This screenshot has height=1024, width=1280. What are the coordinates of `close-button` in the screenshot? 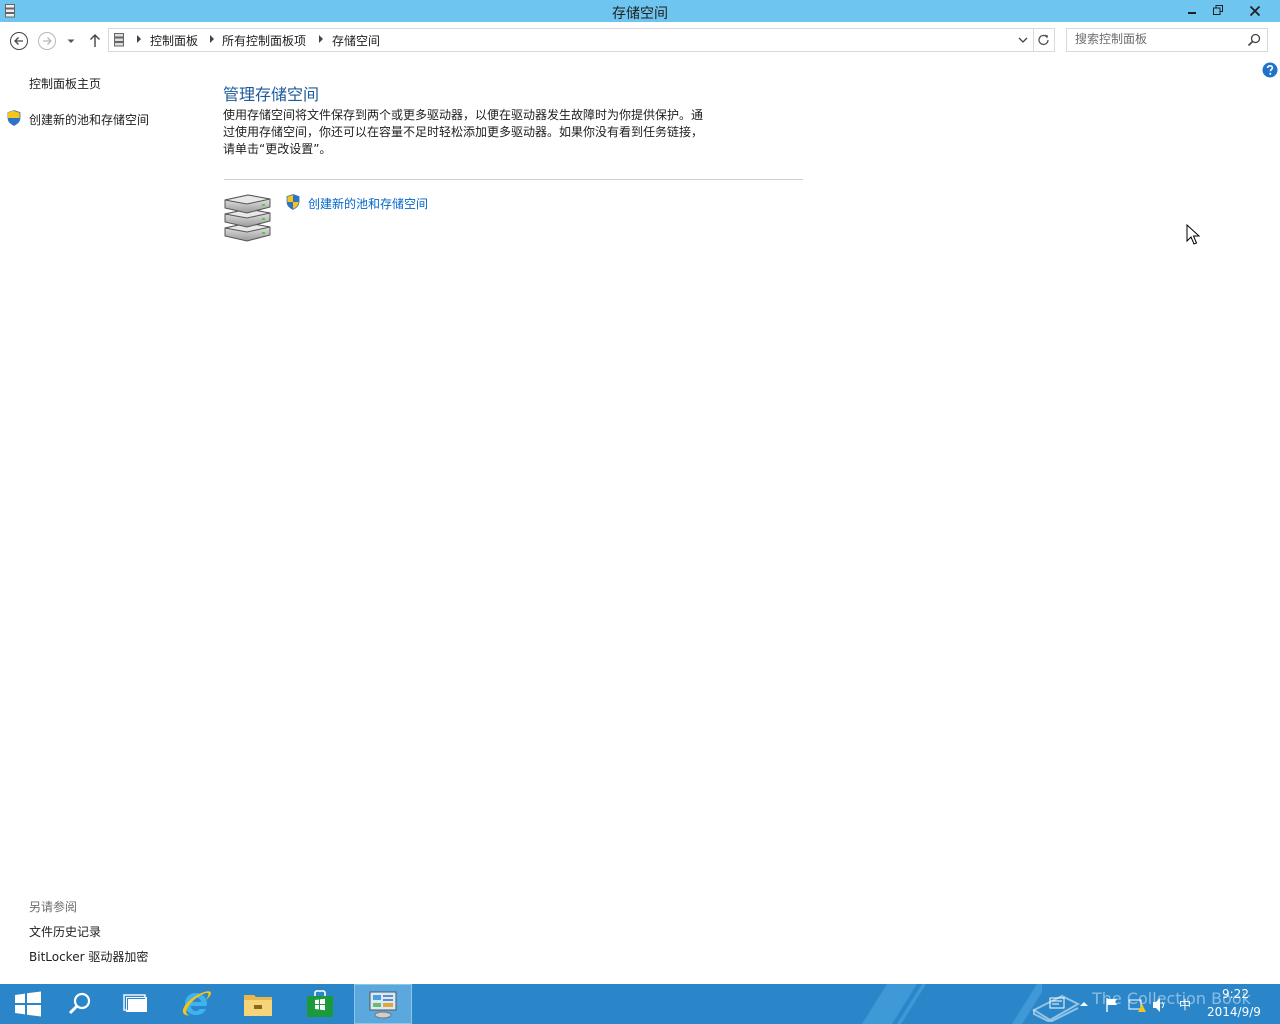 It's located at (1254, 11).